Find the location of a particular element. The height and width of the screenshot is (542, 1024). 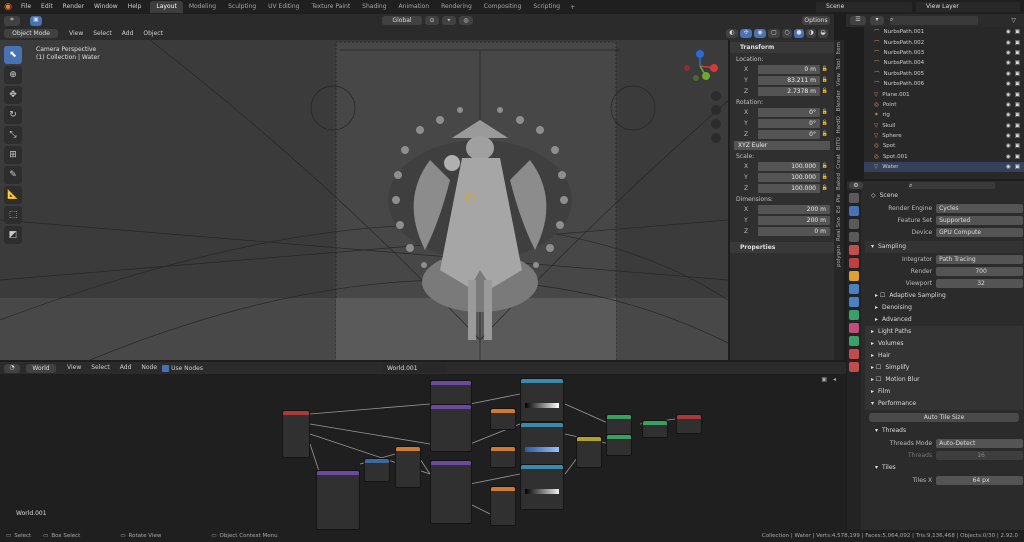

modifier-tab-icon is located at coordinates (854, 289).